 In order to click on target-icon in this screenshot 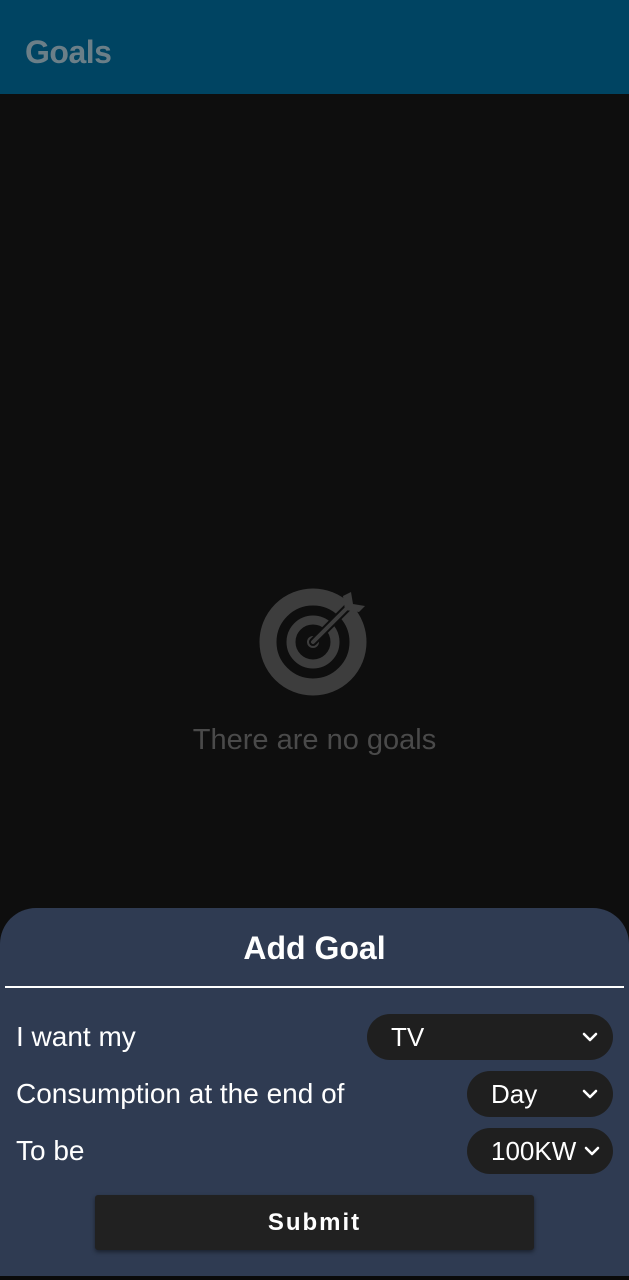, I will do `click(312, 642)`.